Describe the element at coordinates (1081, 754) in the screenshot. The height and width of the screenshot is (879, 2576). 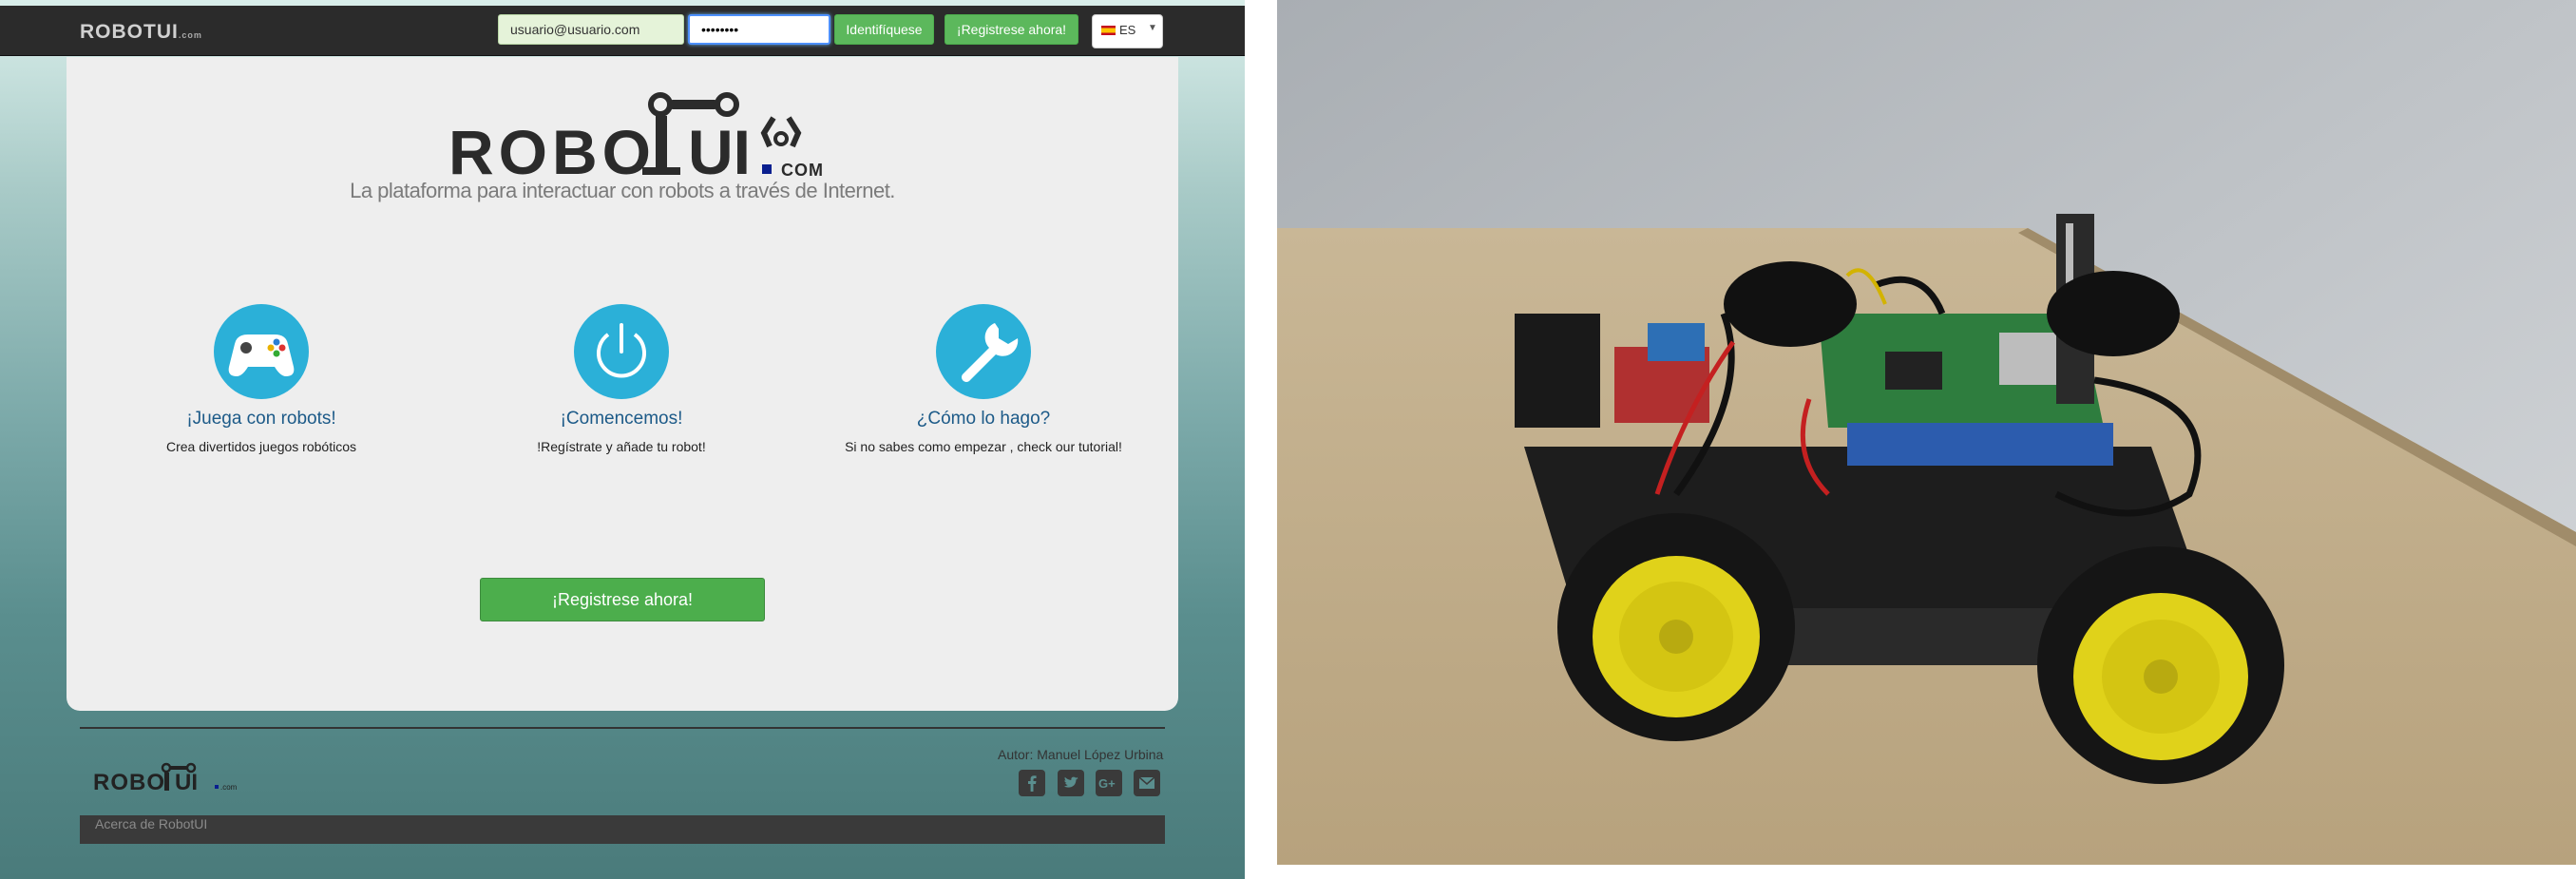
I see `author-credit: Autor: Manuel López Urbina` at that location.